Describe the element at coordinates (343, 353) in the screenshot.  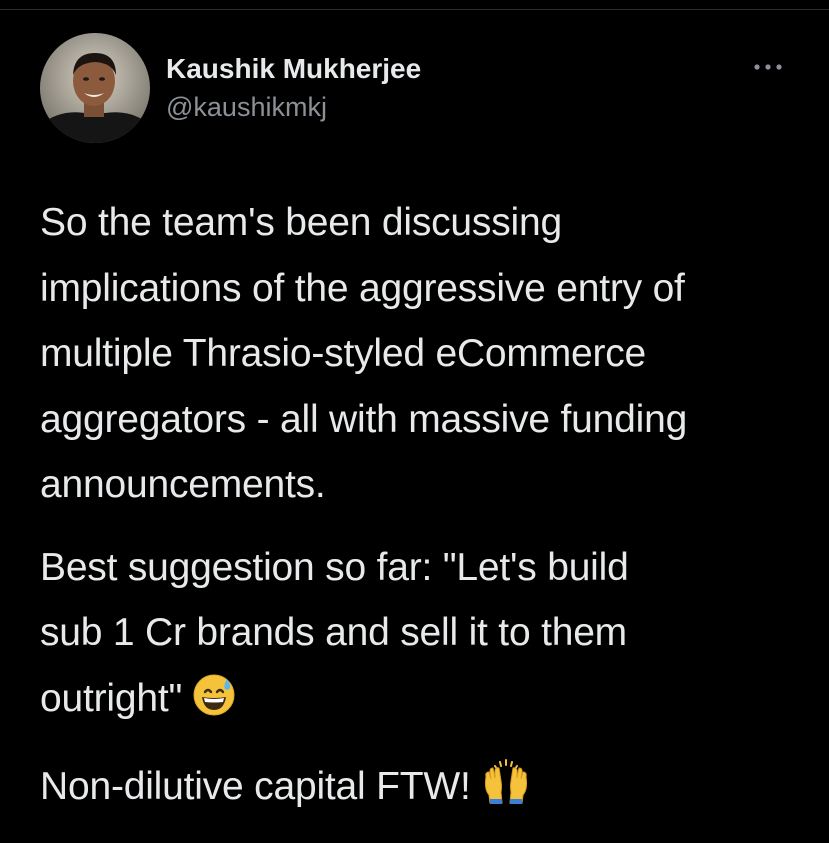
I see `text-line: multiple Thrasio-styled eCommerce` at that location.